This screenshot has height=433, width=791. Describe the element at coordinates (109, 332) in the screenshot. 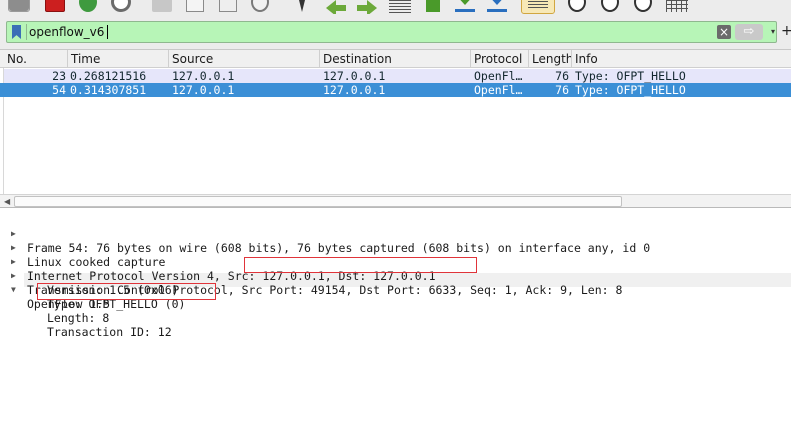

I see `tree-item-transaction-id: Transaction ID: 12` at that location.